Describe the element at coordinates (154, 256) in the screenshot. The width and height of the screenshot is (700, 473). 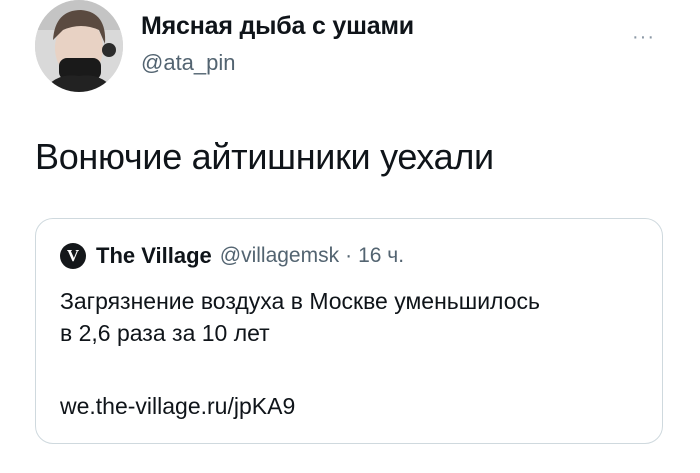
I see `quote-author-name: The Village` at that location.